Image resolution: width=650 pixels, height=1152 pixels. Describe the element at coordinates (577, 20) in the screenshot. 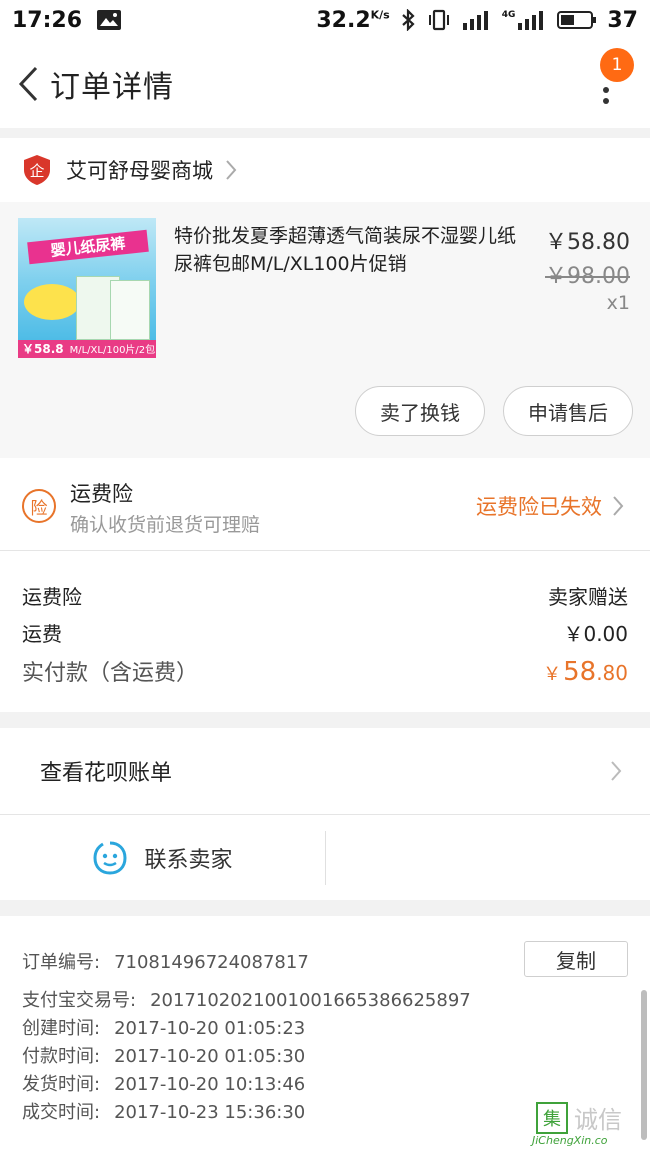

I see `battery-icon` at that location.